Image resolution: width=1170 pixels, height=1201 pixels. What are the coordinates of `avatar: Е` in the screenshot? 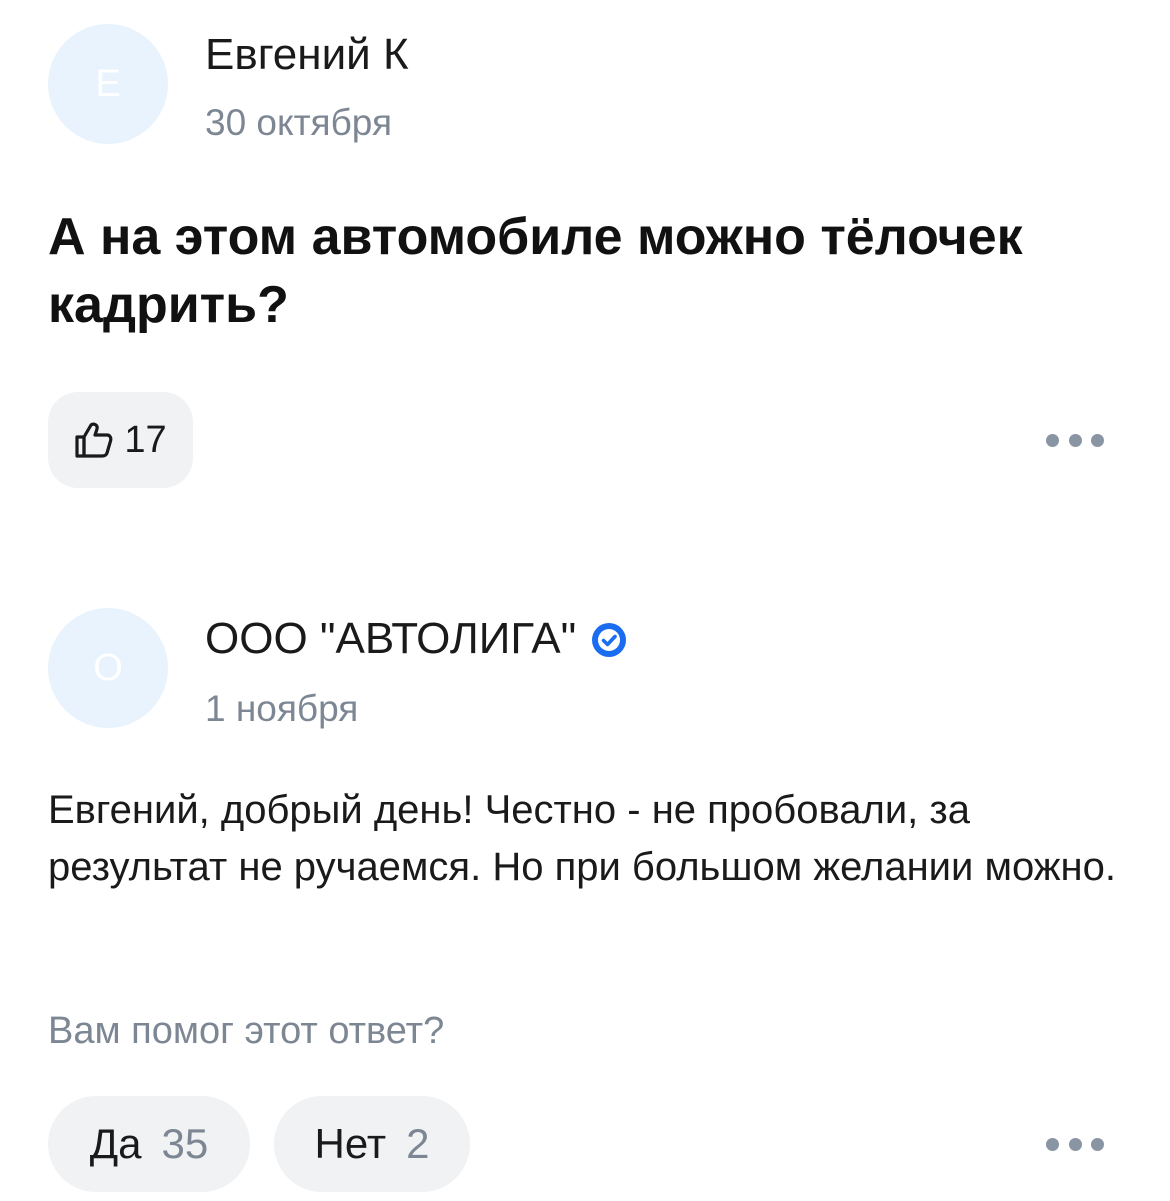 It's located at (108, 84).